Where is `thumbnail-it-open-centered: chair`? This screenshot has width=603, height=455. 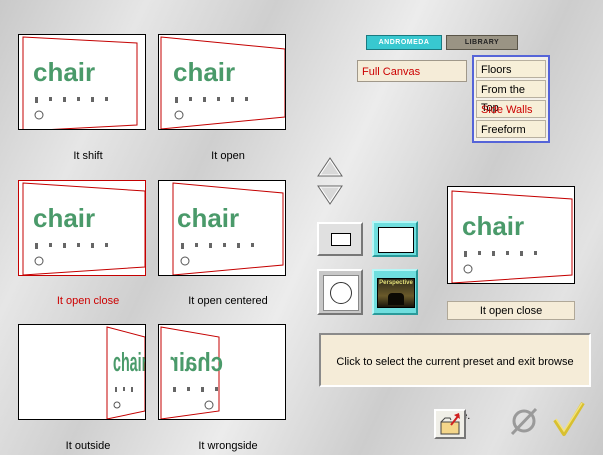
thumbnail-it-open-centered: chair is located at coordinates (222, 228).